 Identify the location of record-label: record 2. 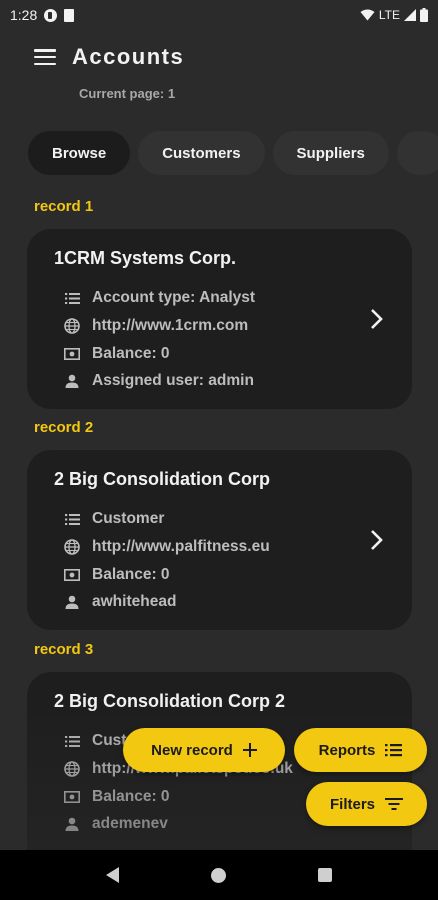
(64, 427).